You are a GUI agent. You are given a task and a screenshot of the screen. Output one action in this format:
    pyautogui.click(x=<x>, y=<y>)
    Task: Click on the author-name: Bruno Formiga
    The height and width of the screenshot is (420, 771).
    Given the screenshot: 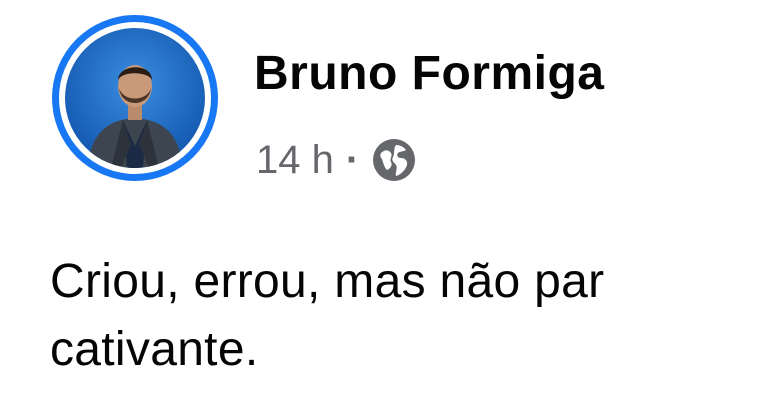 What is the action you would take?
    pyautogui.click(x=429, y=73)
    